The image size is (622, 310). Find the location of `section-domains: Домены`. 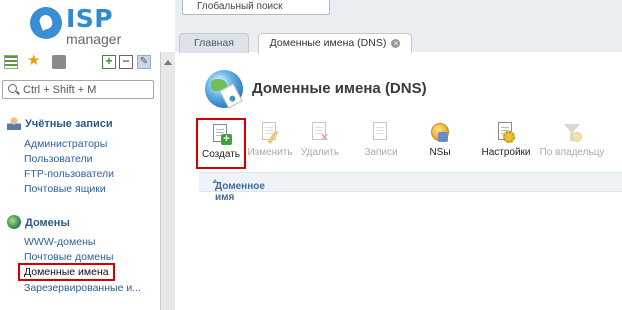

section-domains: Домены is located at coordinates (38, 222).